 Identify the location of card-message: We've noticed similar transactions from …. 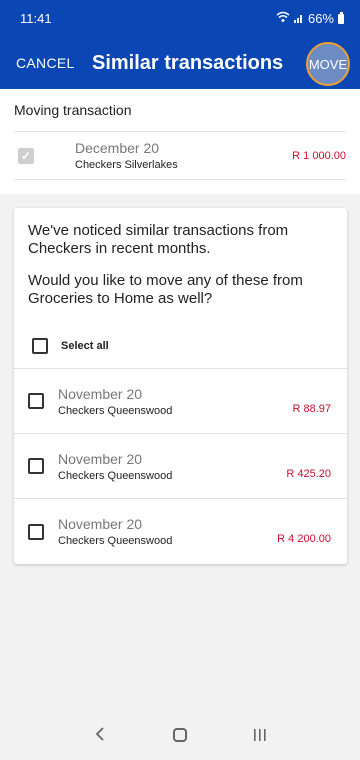
(180, 258).